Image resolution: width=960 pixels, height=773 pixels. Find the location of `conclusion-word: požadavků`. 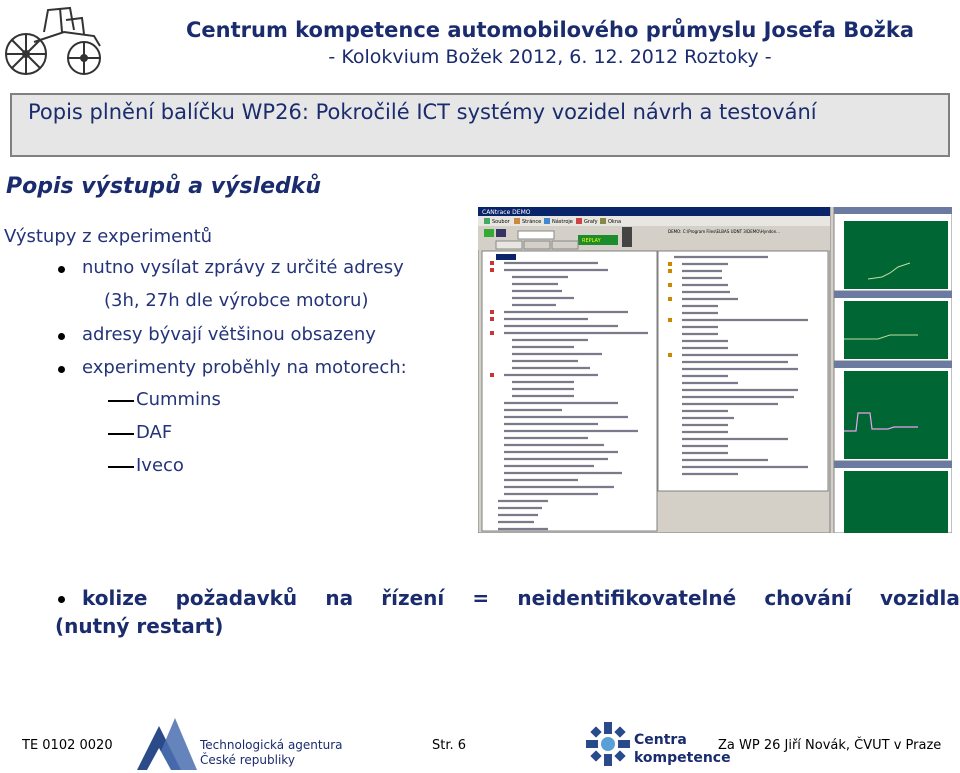

conclusion-word: požadavků is located at coordinates (236, 598).